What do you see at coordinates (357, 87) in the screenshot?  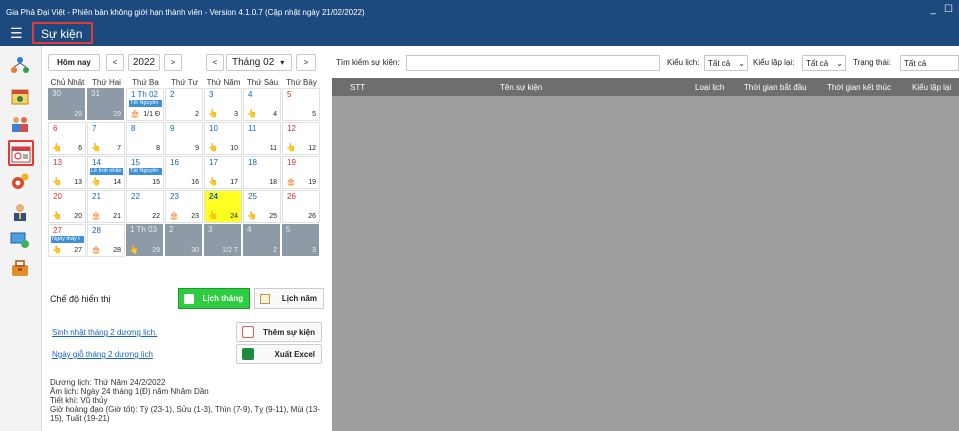 I see `column-stt: STT` at bounding box center [357, 87].